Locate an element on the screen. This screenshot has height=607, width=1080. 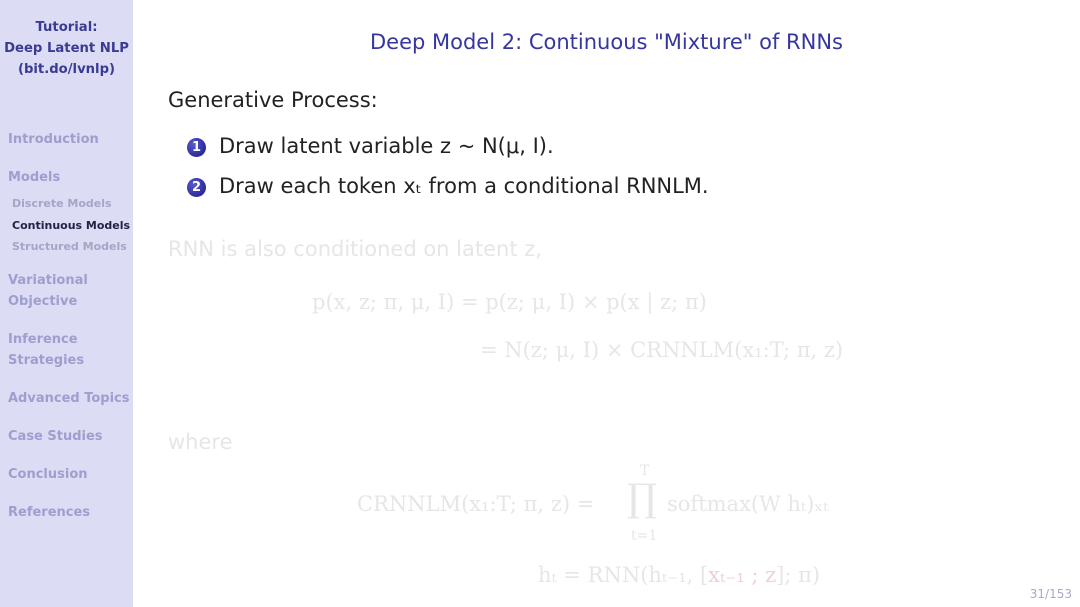
faded-intro-text: RNN is also conditioned on latent z, is located at coordinates (355, 249).